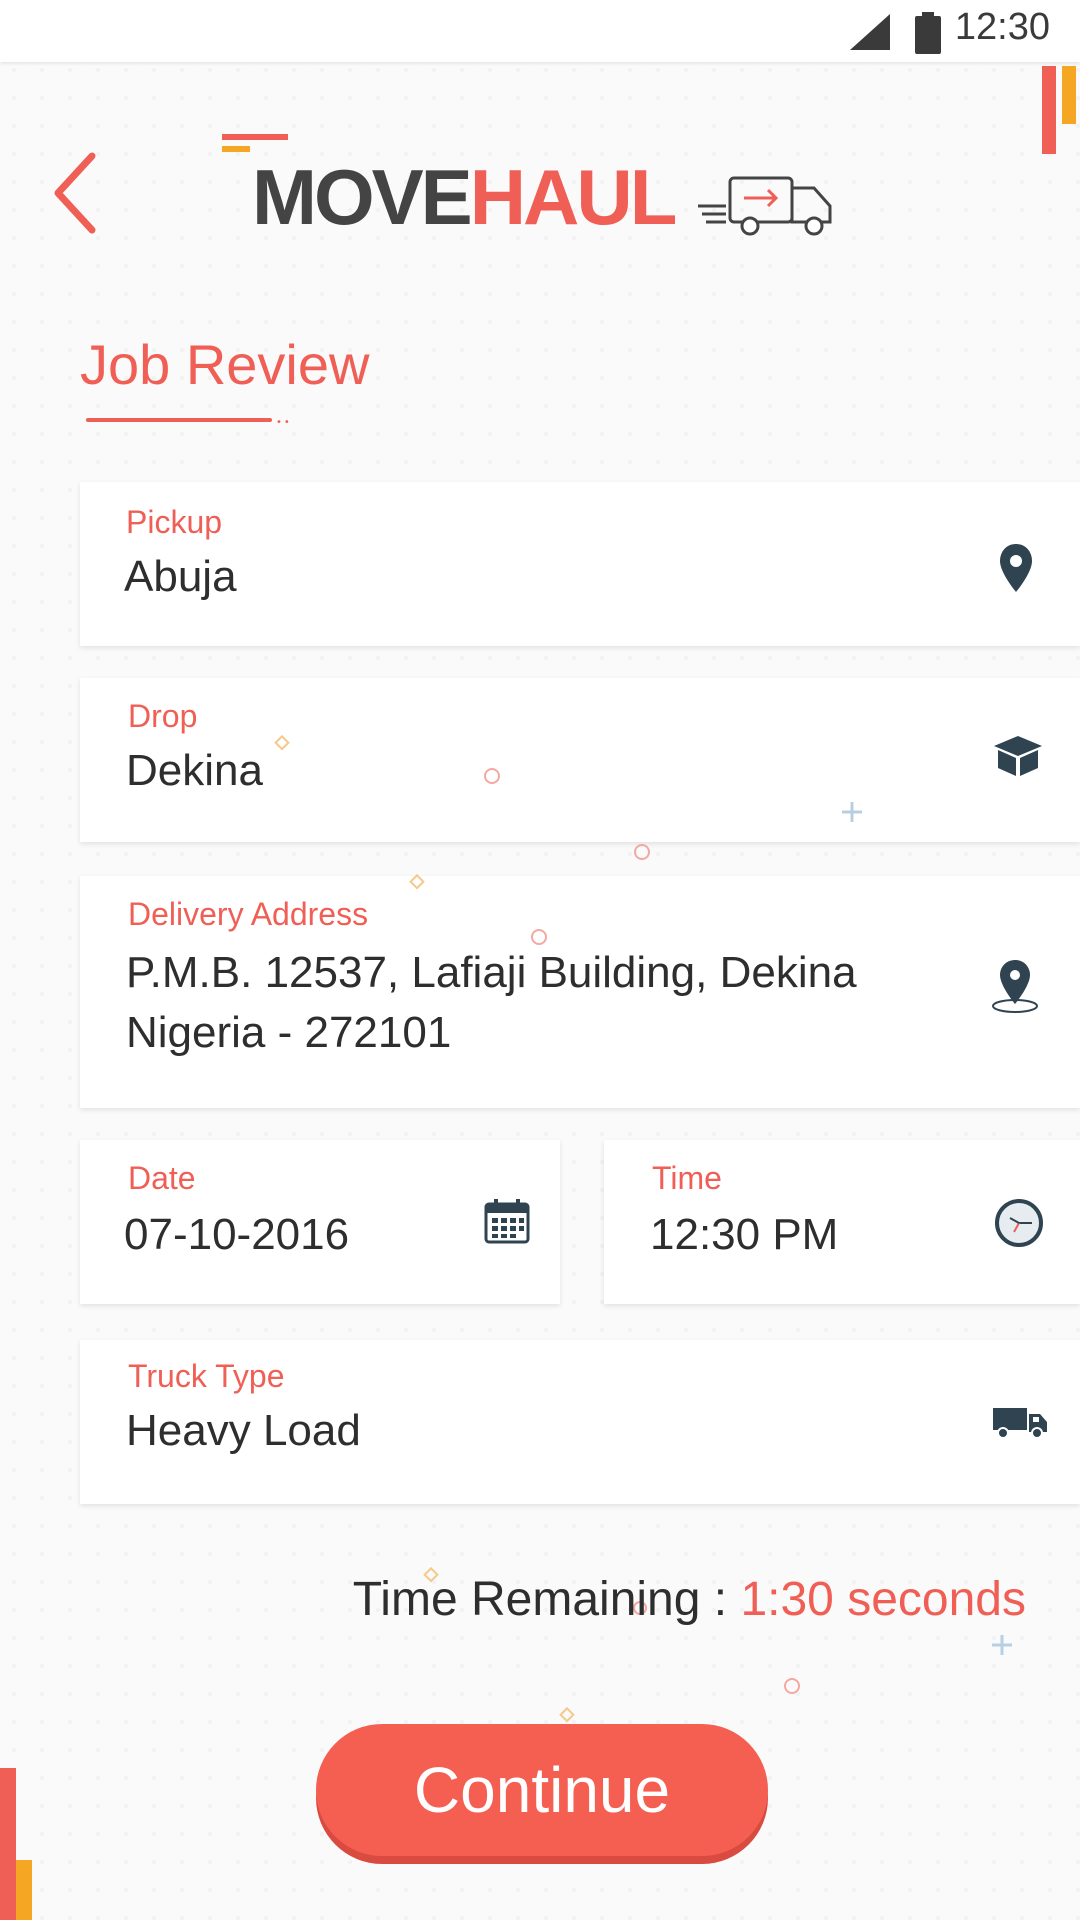 Image resolution: width=1080 pixels, height=1920 pixels. Describe the element at coordinates (542, 1790) in the screenshot. I see `continue-button: Continue` at that location.